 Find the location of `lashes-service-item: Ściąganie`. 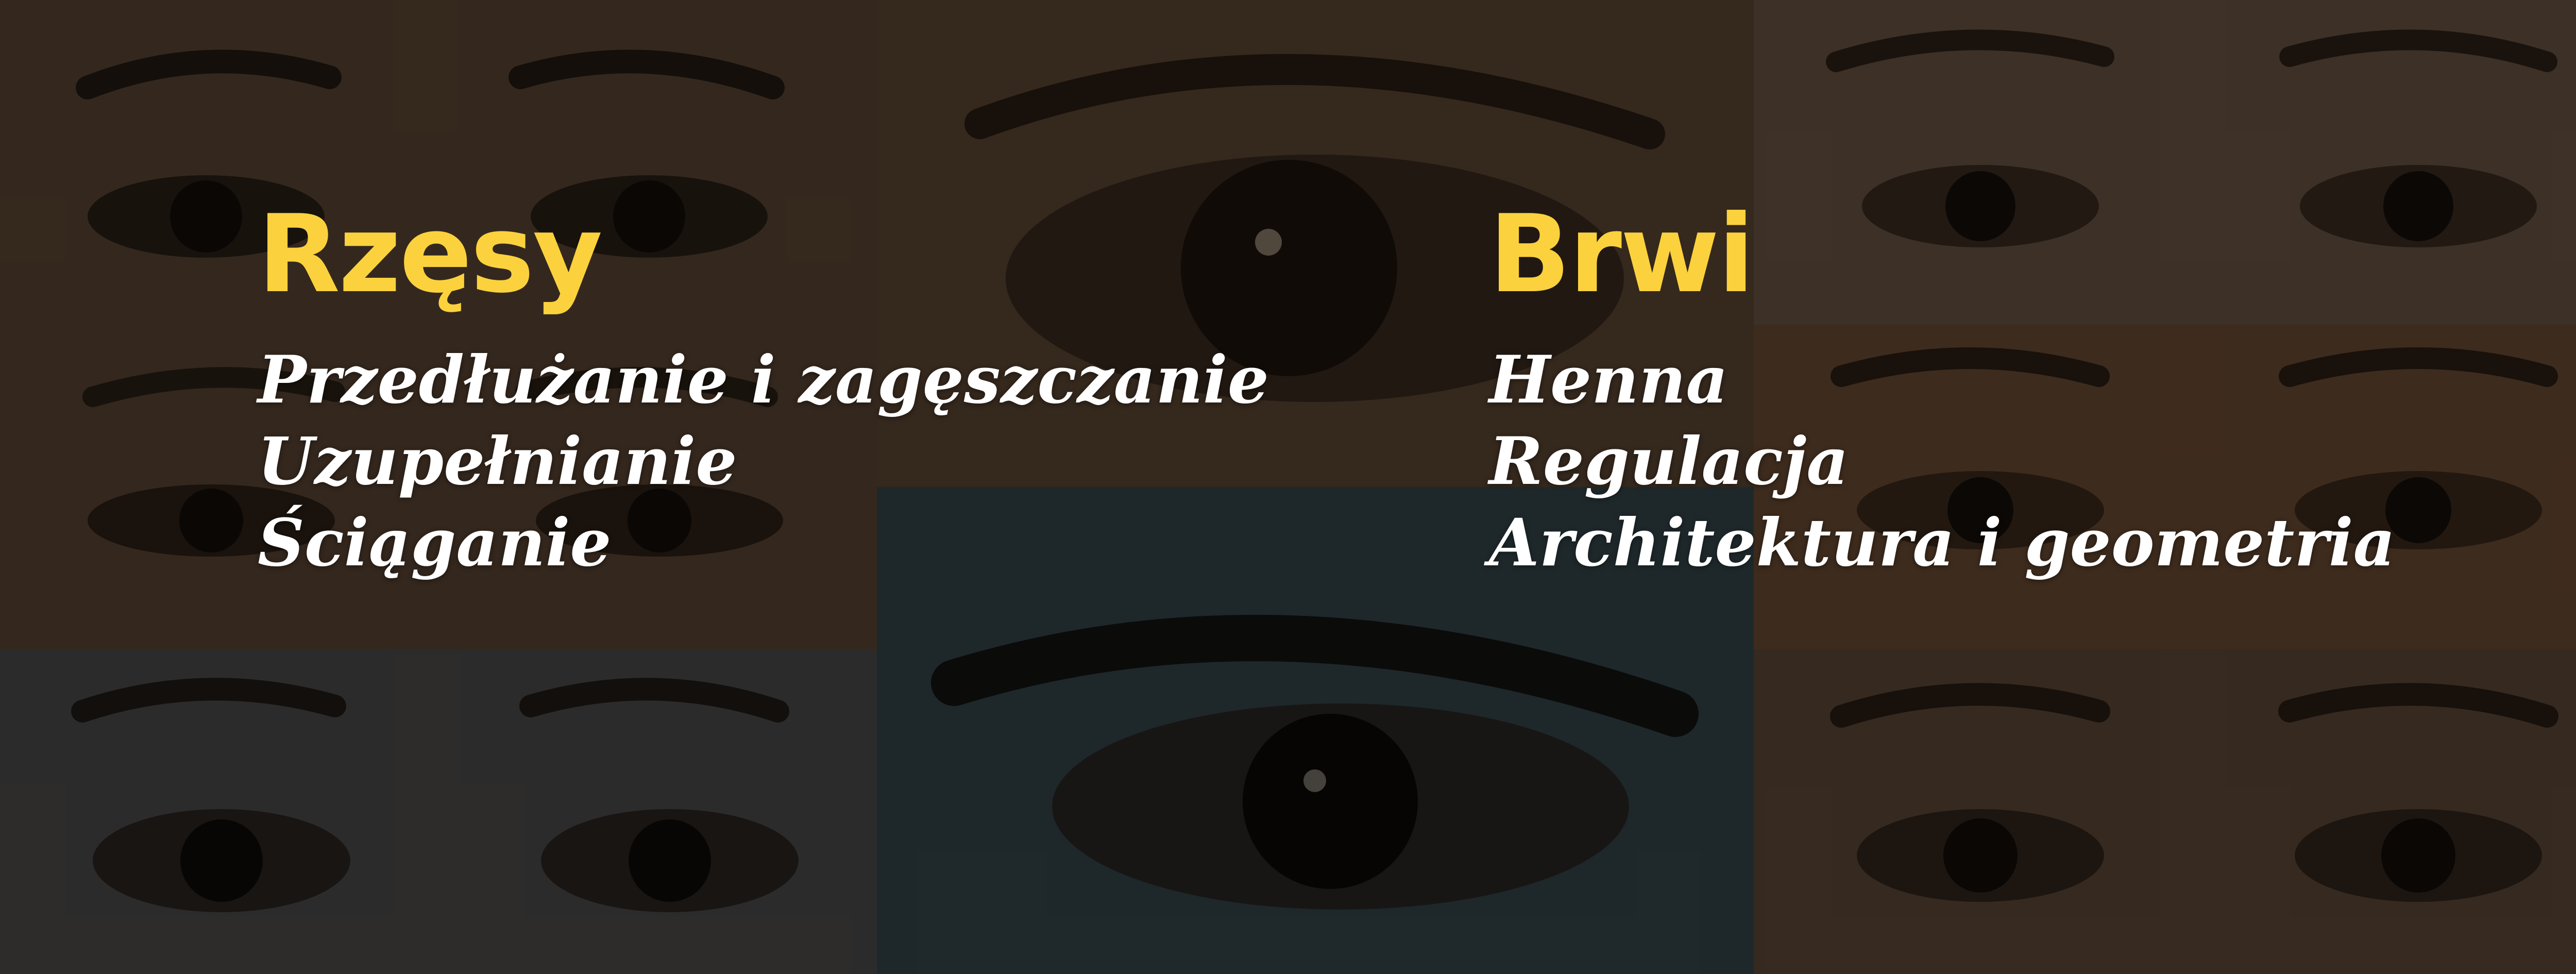

lashes-service-item: Ściąganie is located at coordinates (435, 543).